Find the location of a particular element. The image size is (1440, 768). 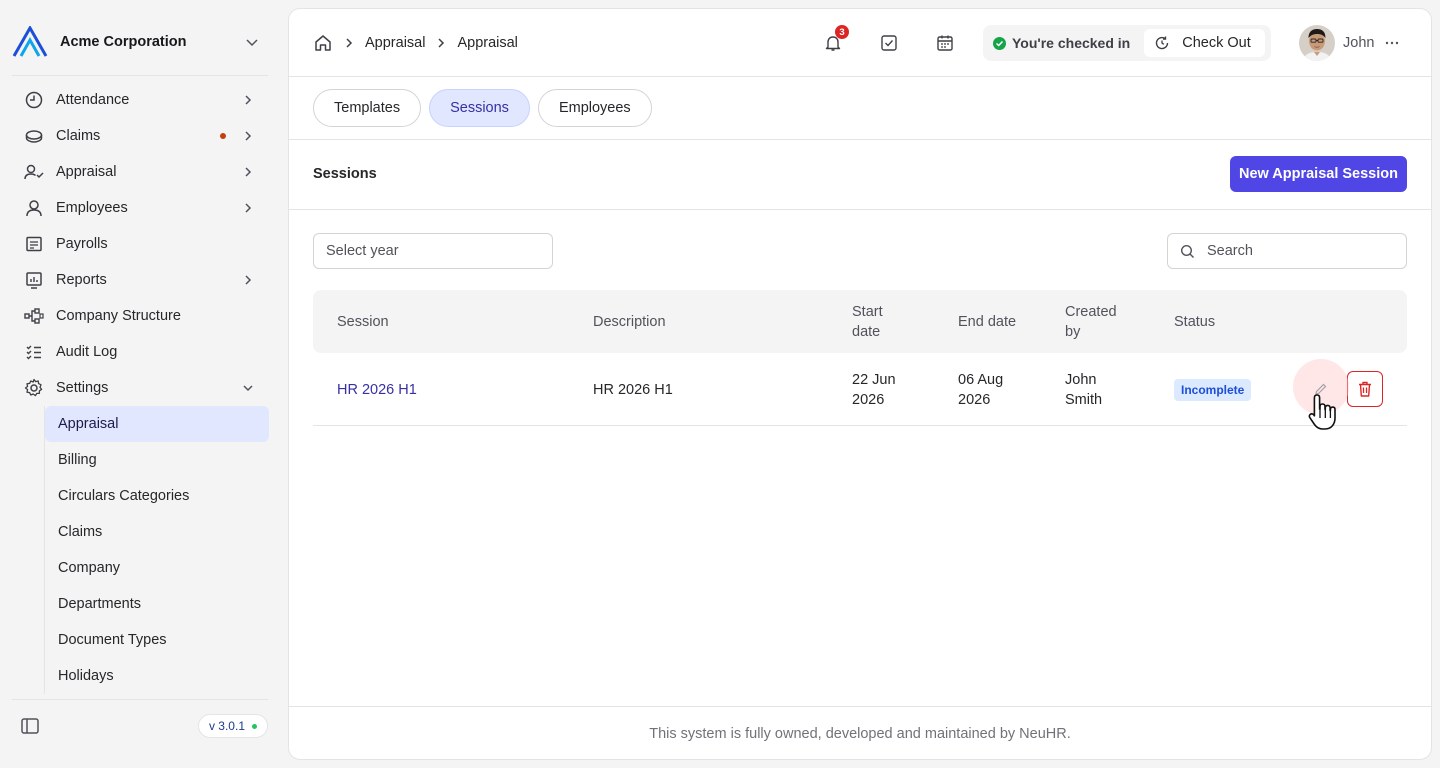

hand-pointer-cursor-icon is located at coordinates (1323, 413).